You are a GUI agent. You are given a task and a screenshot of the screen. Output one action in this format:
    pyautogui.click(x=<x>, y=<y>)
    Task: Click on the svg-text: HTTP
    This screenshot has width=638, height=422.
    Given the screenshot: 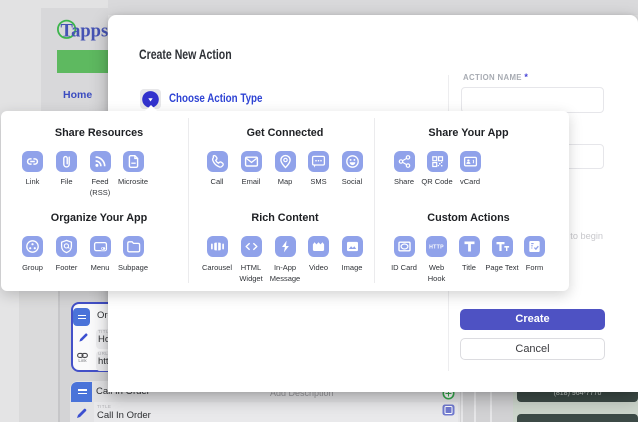 What is the action you would take?
    pyautogui.click(x=436, y=248)
    